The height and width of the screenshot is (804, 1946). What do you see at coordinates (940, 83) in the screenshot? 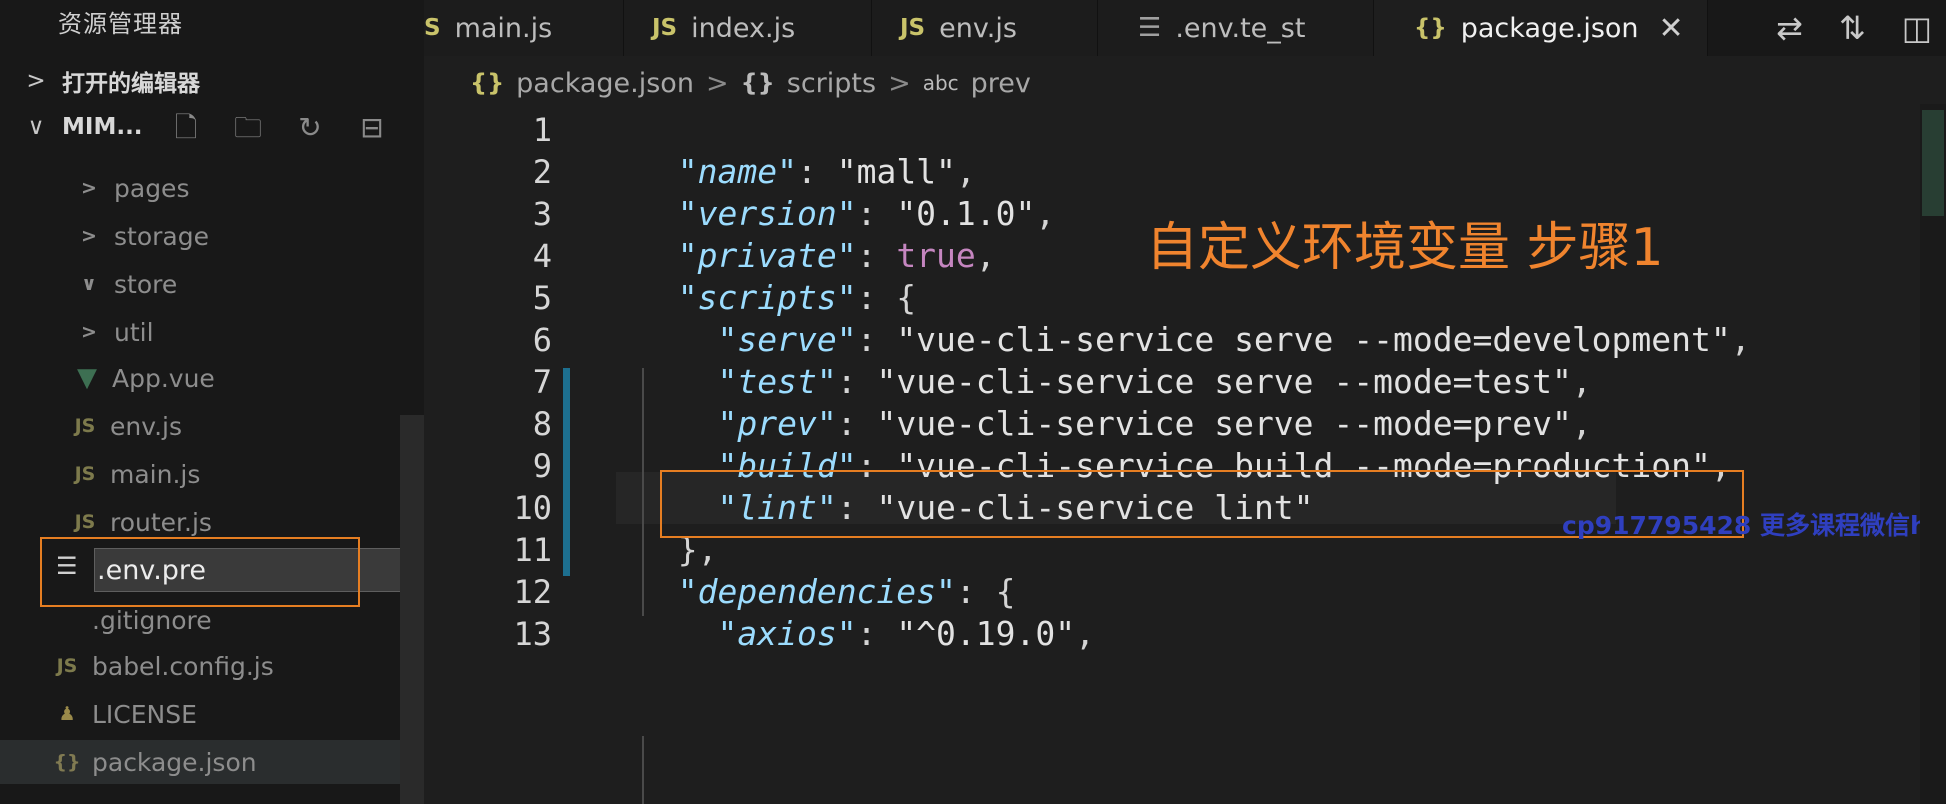
I see `string-icon: abc` at bounding box center [940, 83].